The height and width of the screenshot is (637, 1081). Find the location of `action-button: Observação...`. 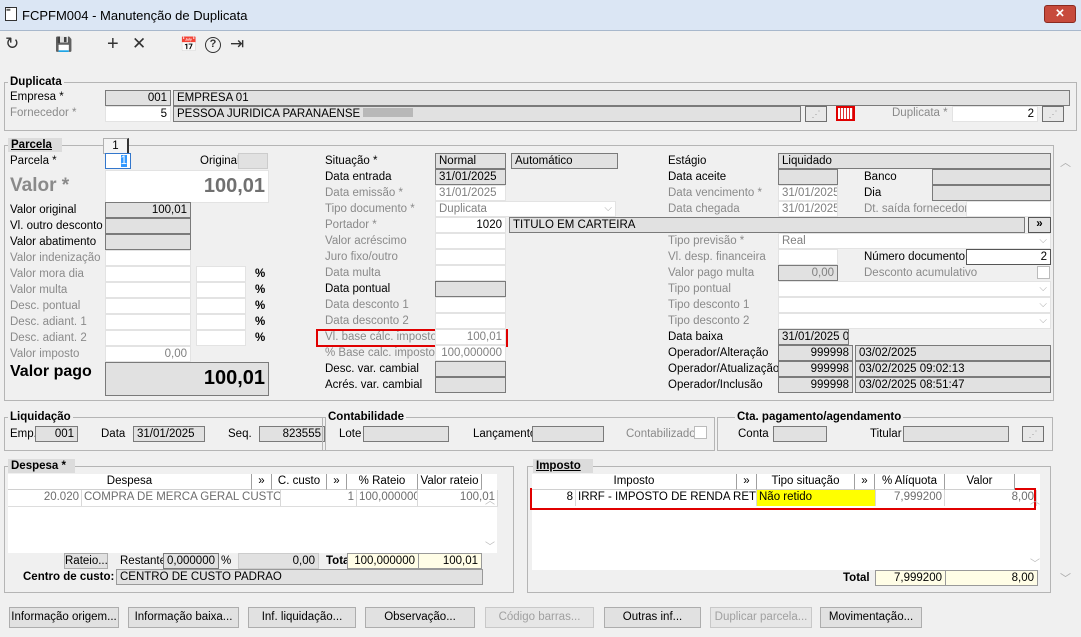

action-button: Observação... is located at coordinates (420, 617).